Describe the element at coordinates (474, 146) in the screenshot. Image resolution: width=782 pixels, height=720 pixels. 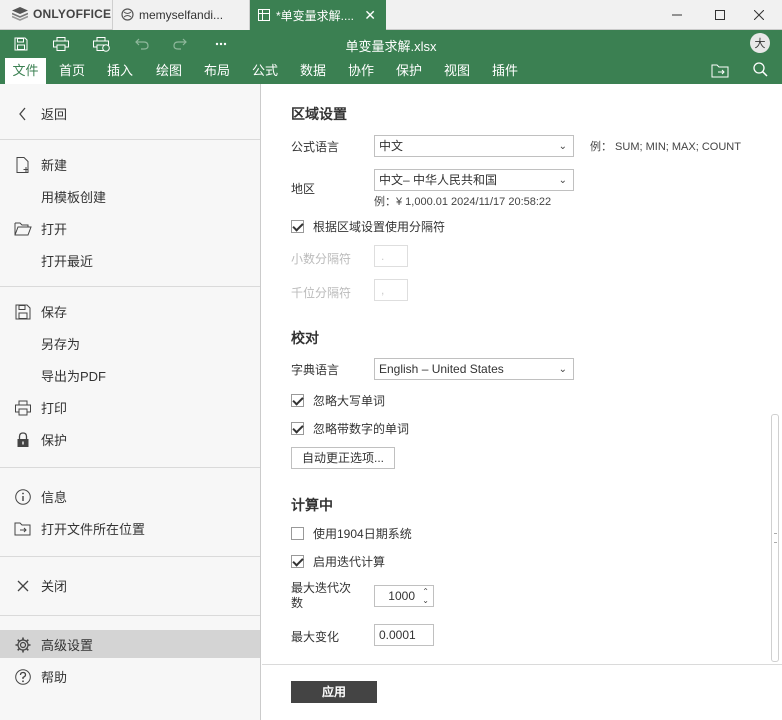
I see `formula-language-select: 中文 ⌄` at that location.